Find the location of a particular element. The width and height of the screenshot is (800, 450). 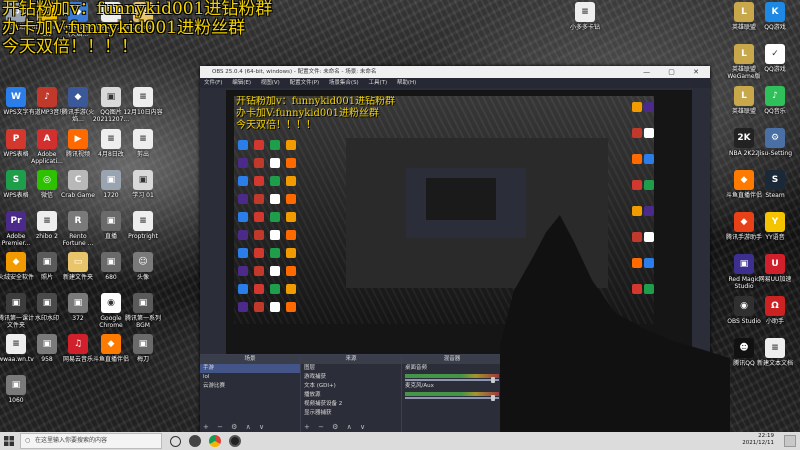

desktop-icon-top-file: ≡ 小多多卡钻 is located at coordinates (585, 16).